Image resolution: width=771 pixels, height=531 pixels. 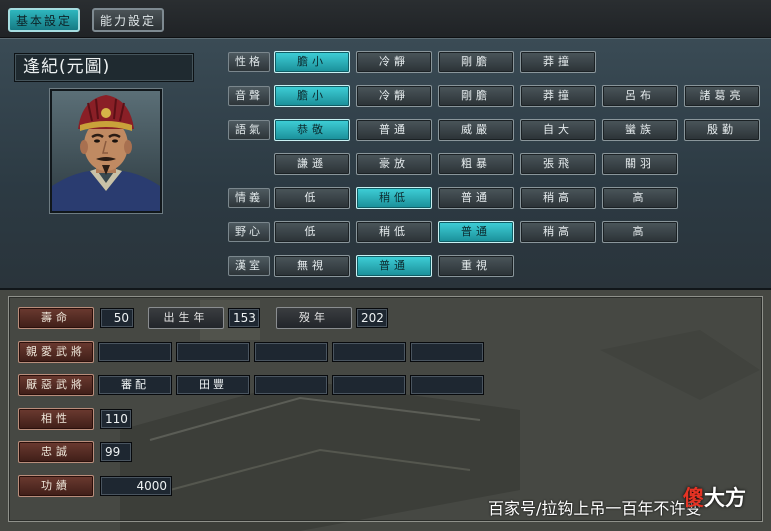 What do you see at coordinates (476, 164) in the screenshot?
I see `tone-option-rough: 粗暴` at bounding box center [476, 164].